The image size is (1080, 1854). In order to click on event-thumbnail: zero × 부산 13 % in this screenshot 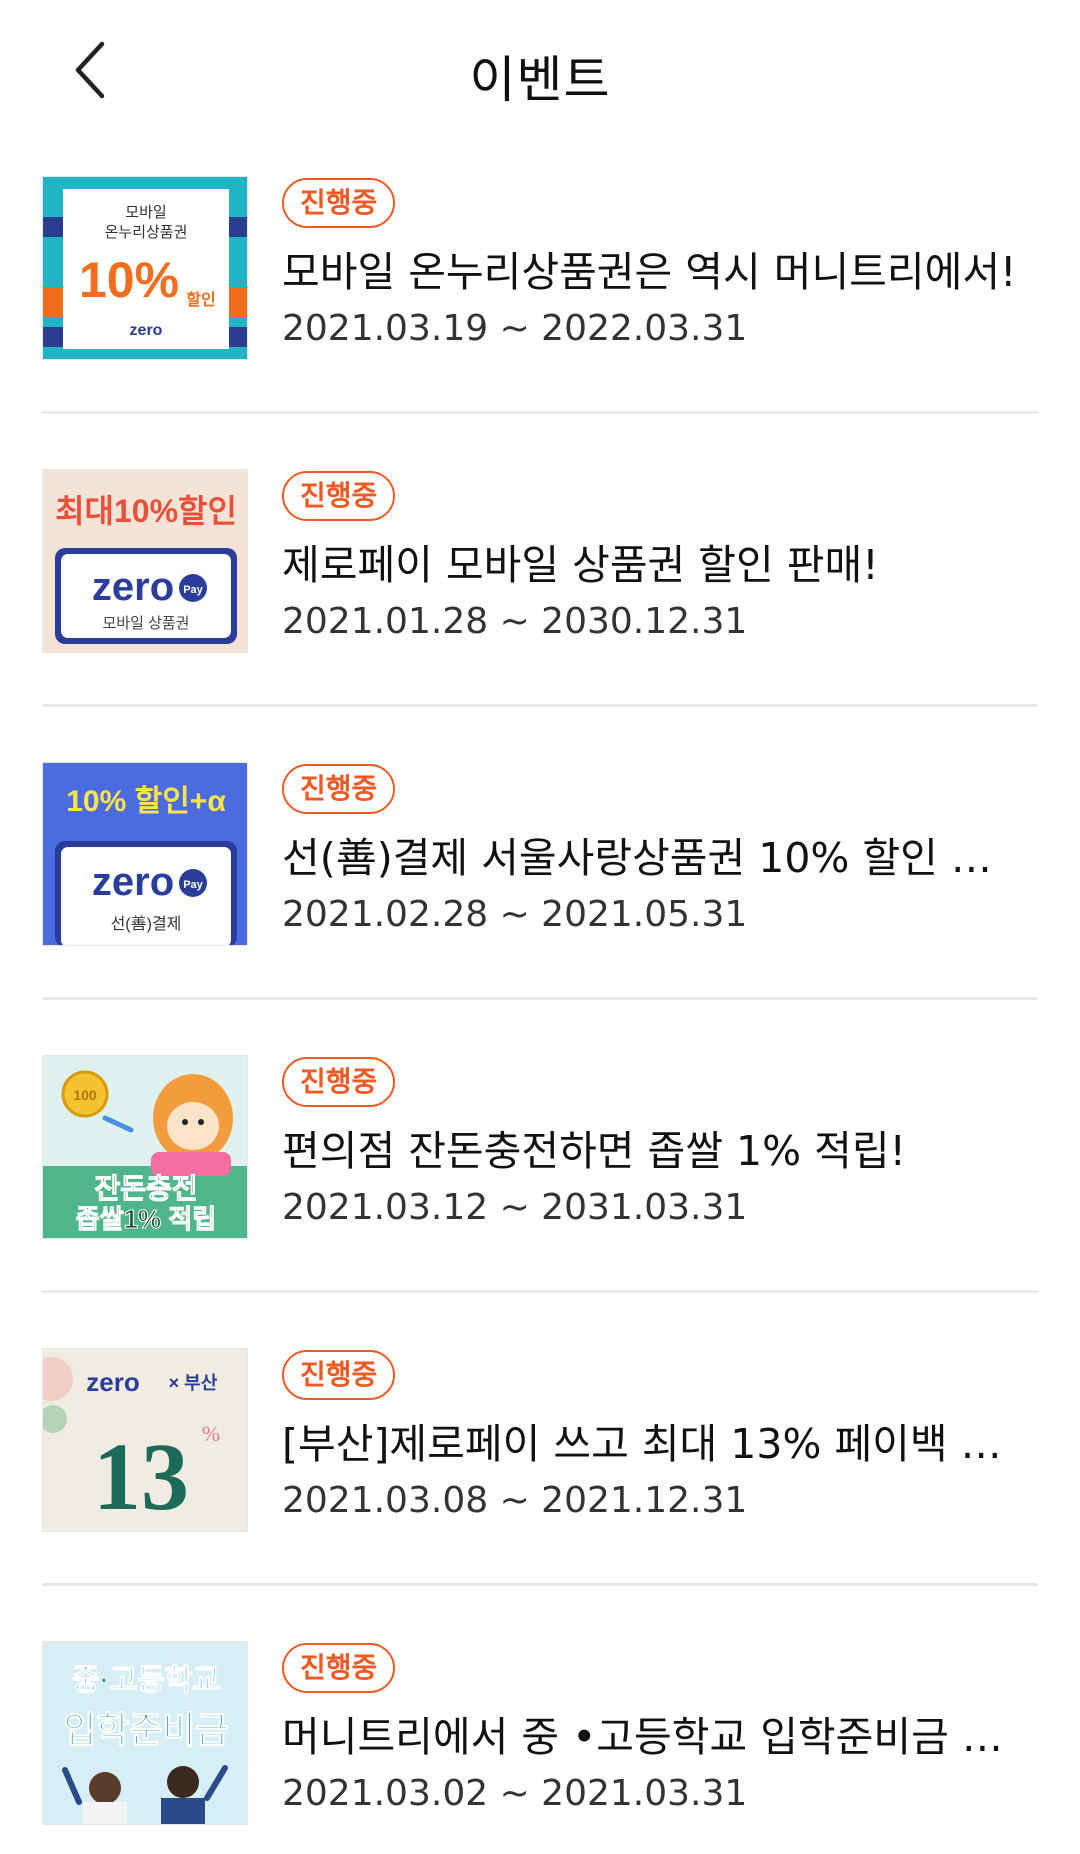, I will do `click(145, 1440)`.